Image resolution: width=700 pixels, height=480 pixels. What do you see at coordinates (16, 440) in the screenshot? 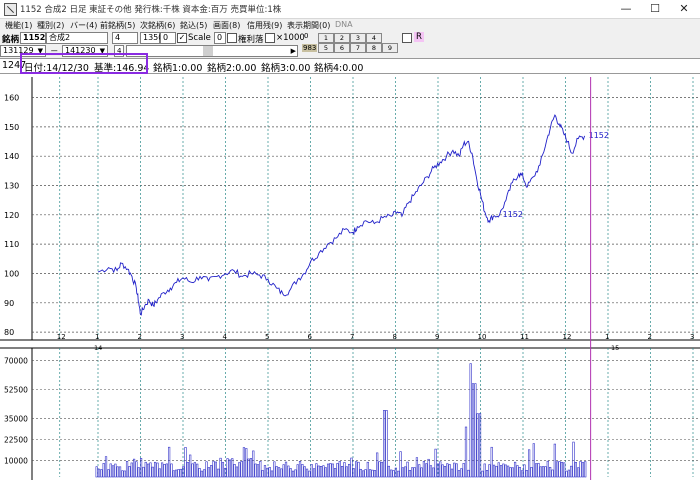
I see `volume-tick-label: 22500` at bounding box center [16, 440].